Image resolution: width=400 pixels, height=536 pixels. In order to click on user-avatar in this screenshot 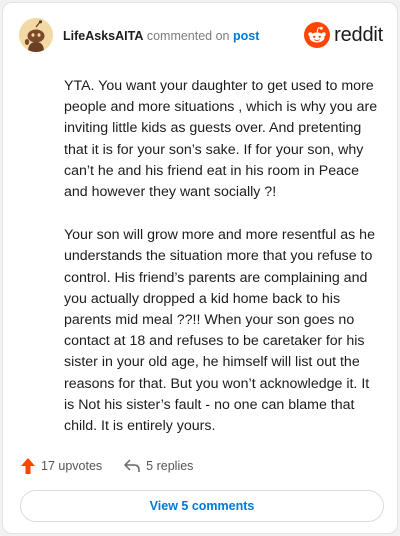, I will do `click(36, 35)`.